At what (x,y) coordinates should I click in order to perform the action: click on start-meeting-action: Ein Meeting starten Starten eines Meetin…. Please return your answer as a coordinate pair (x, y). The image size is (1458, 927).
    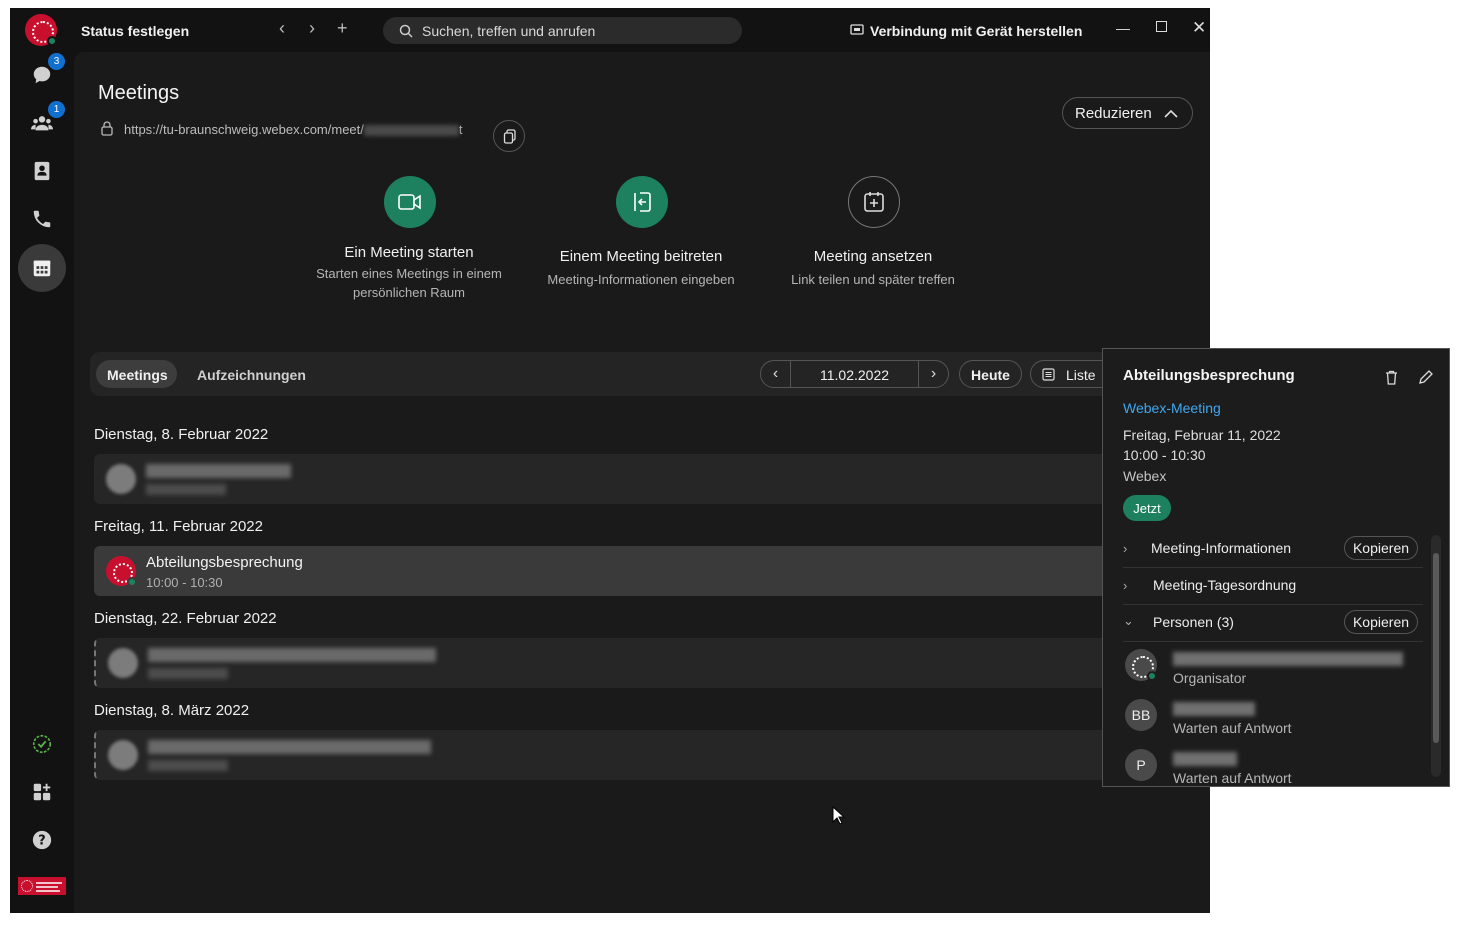
    Looking at the image, I should click on (409, 241).